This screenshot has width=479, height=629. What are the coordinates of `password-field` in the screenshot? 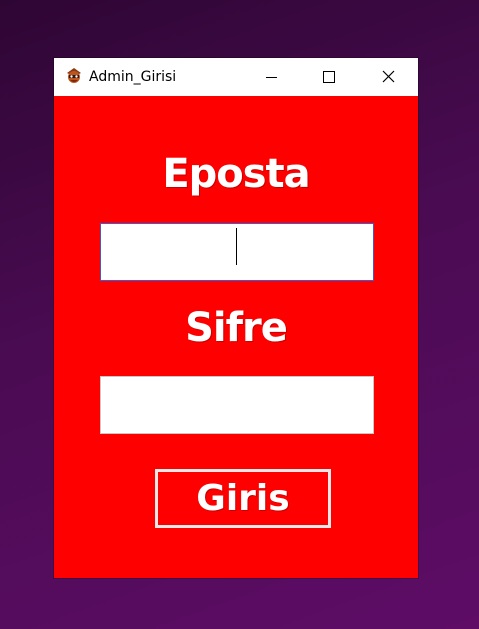 It's located at (237, 405).